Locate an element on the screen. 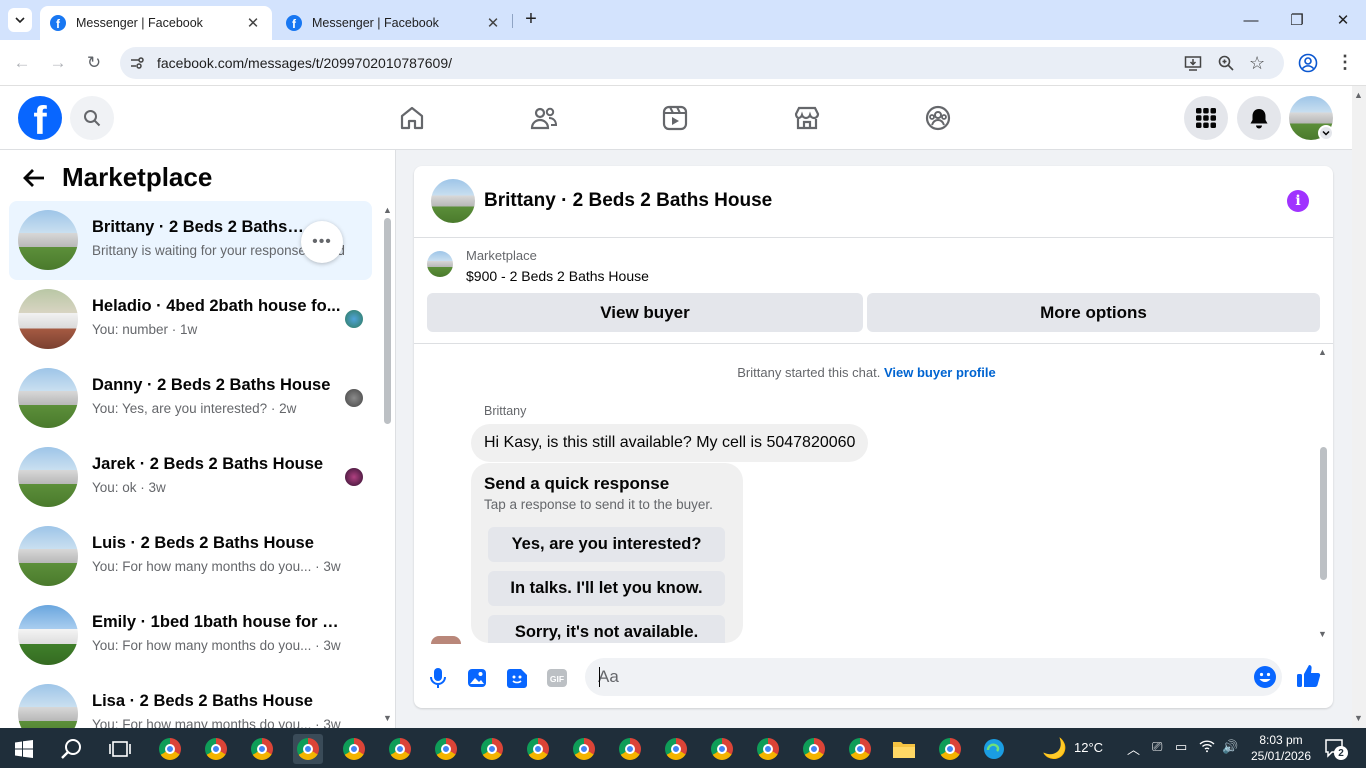  chrome-app-icon-active is located at coordinates (308, 749).